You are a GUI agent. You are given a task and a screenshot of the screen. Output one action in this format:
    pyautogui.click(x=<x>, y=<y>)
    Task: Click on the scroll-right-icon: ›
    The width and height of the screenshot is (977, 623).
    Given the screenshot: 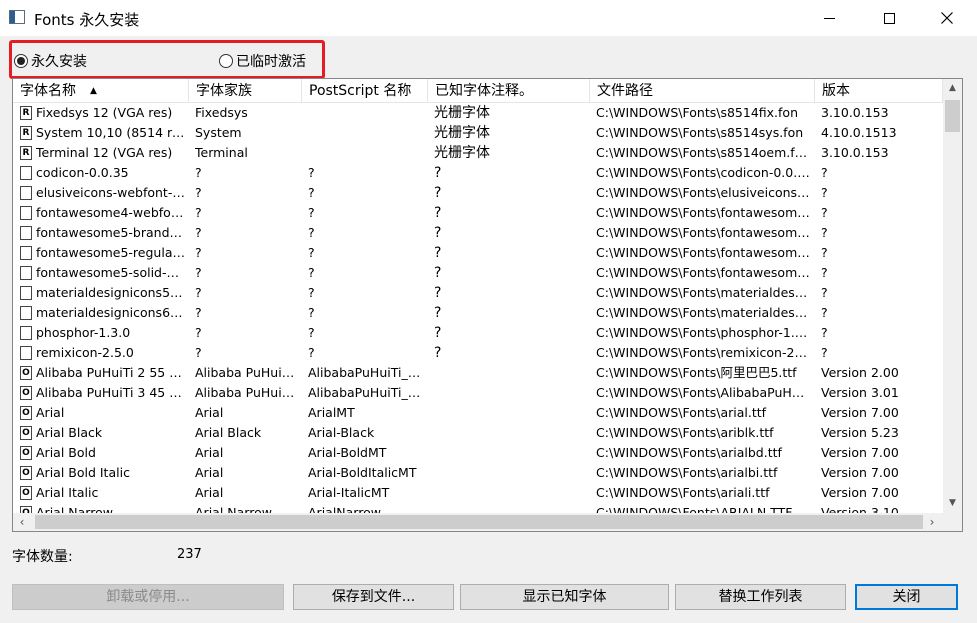 What is the action you would take?
    pyautogui.click(x=932, y=522)
    